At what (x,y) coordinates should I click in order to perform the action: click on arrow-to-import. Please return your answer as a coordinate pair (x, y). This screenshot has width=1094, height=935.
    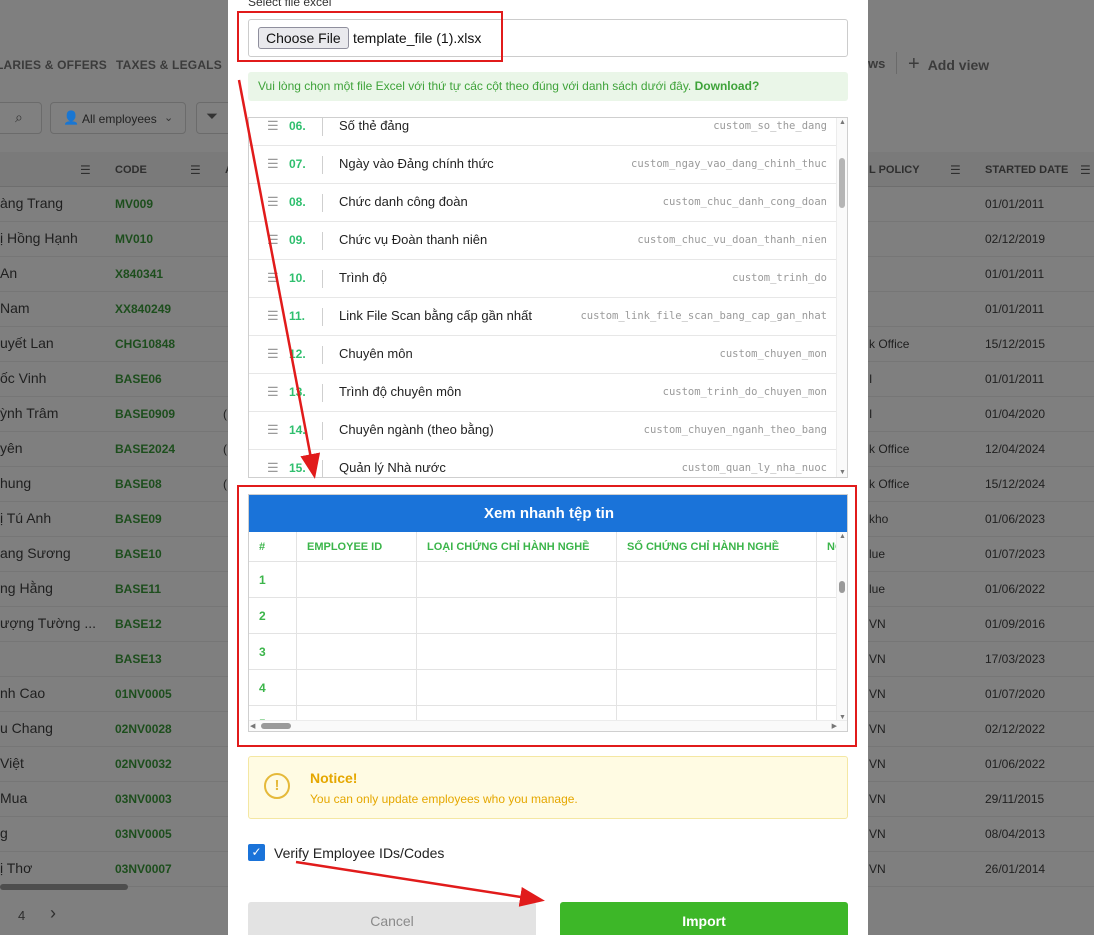
    Looking at the image, I should click on (420, 883).